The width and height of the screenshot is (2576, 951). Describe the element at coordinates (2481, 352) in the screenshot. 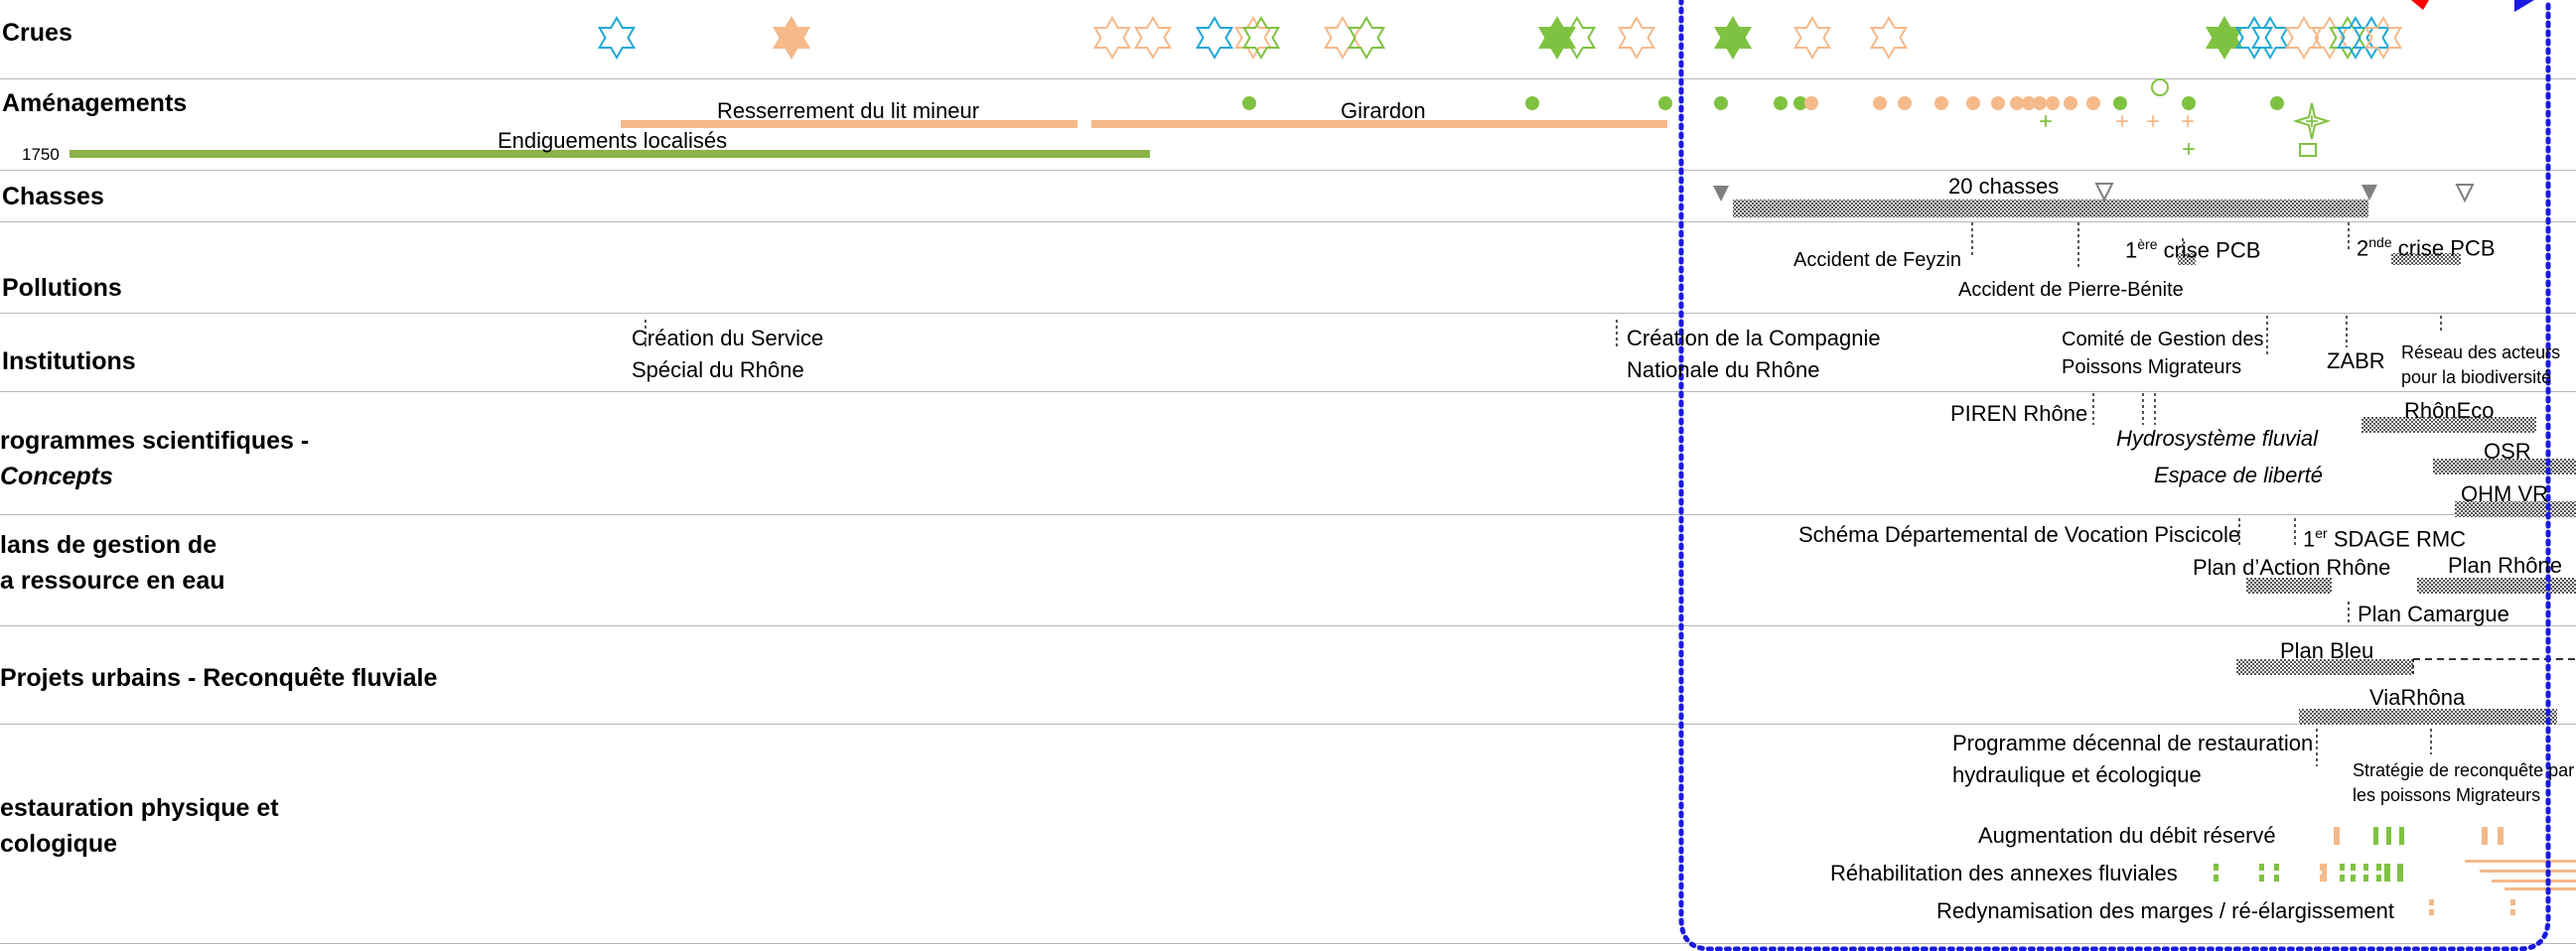

I see `inst-reseau-1: Réseau des acteurs` at that location.